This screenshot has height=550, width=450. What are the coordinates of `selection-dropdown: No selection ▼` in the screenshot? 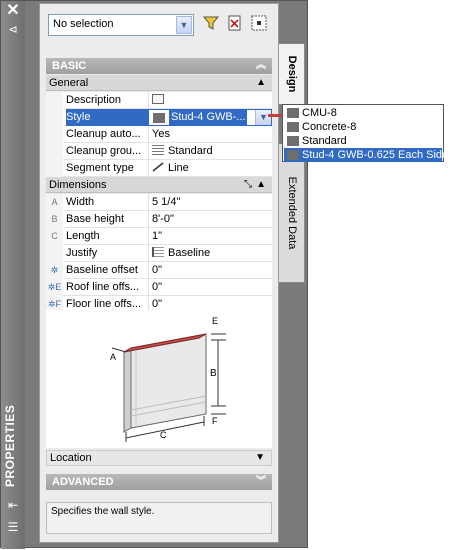 It's located at (121, 25).